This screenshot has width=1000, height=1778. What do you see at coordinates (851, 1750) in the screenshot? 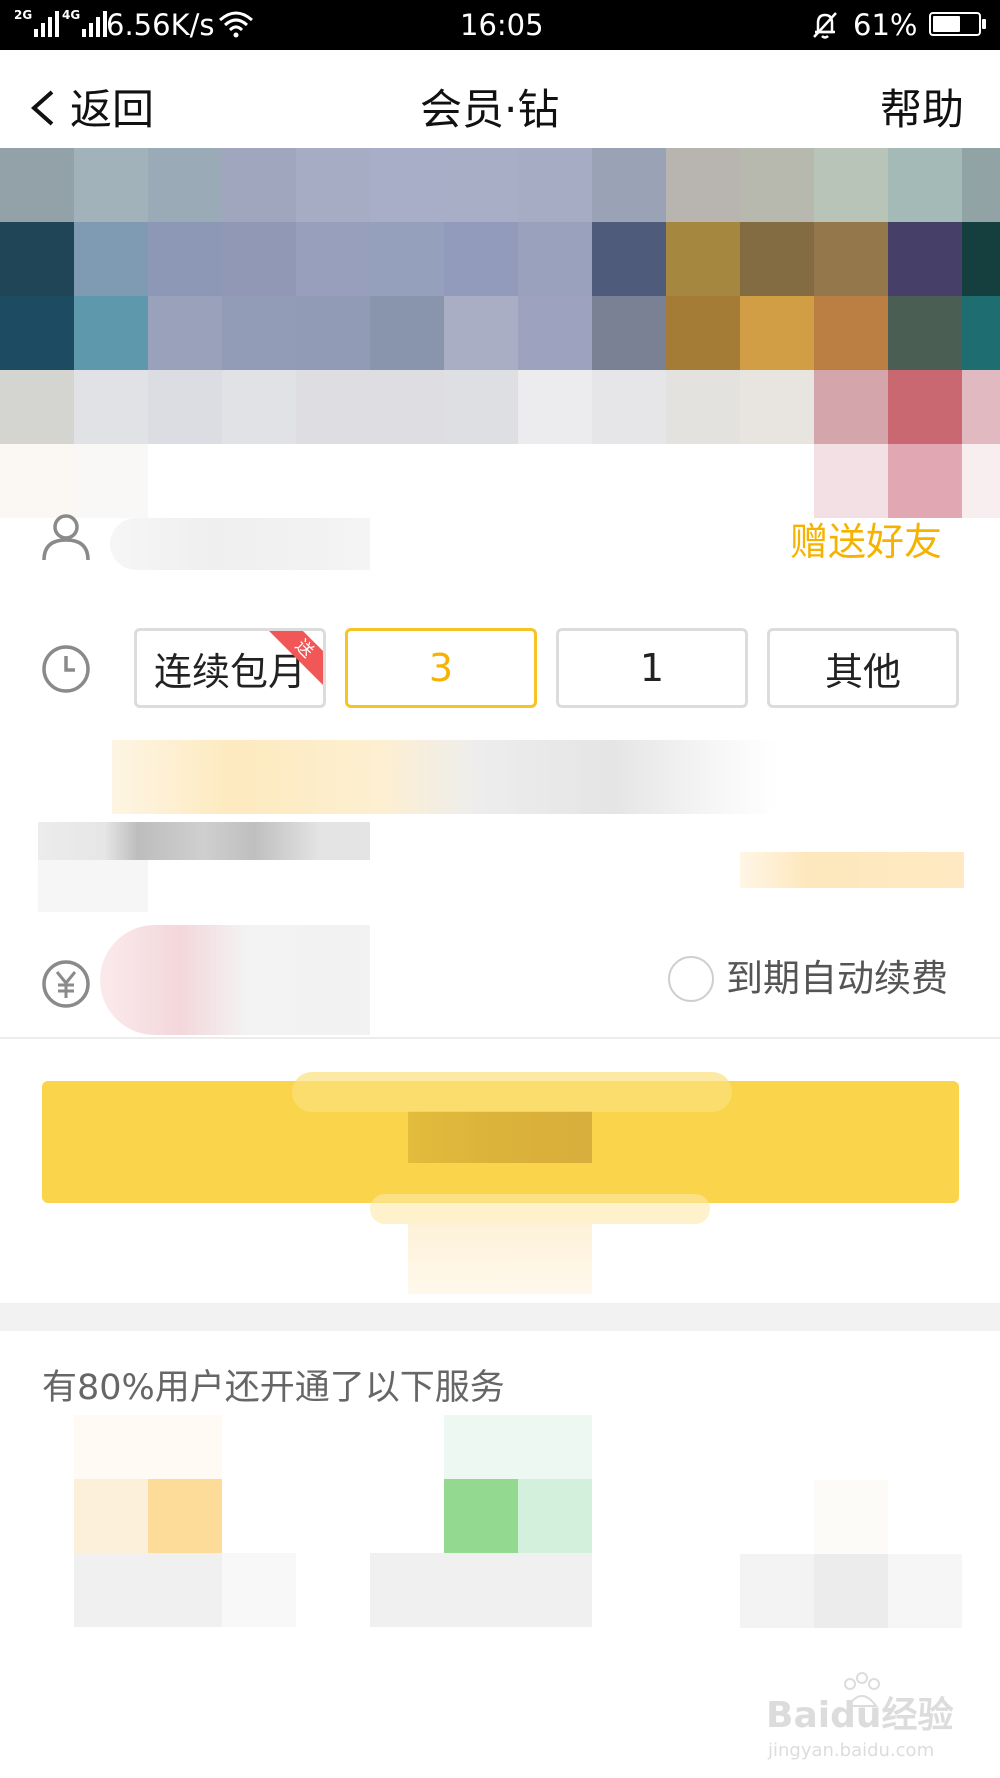
I see `watermark-url: jingyan.baidu.com` at bounding box center [851, 1750].